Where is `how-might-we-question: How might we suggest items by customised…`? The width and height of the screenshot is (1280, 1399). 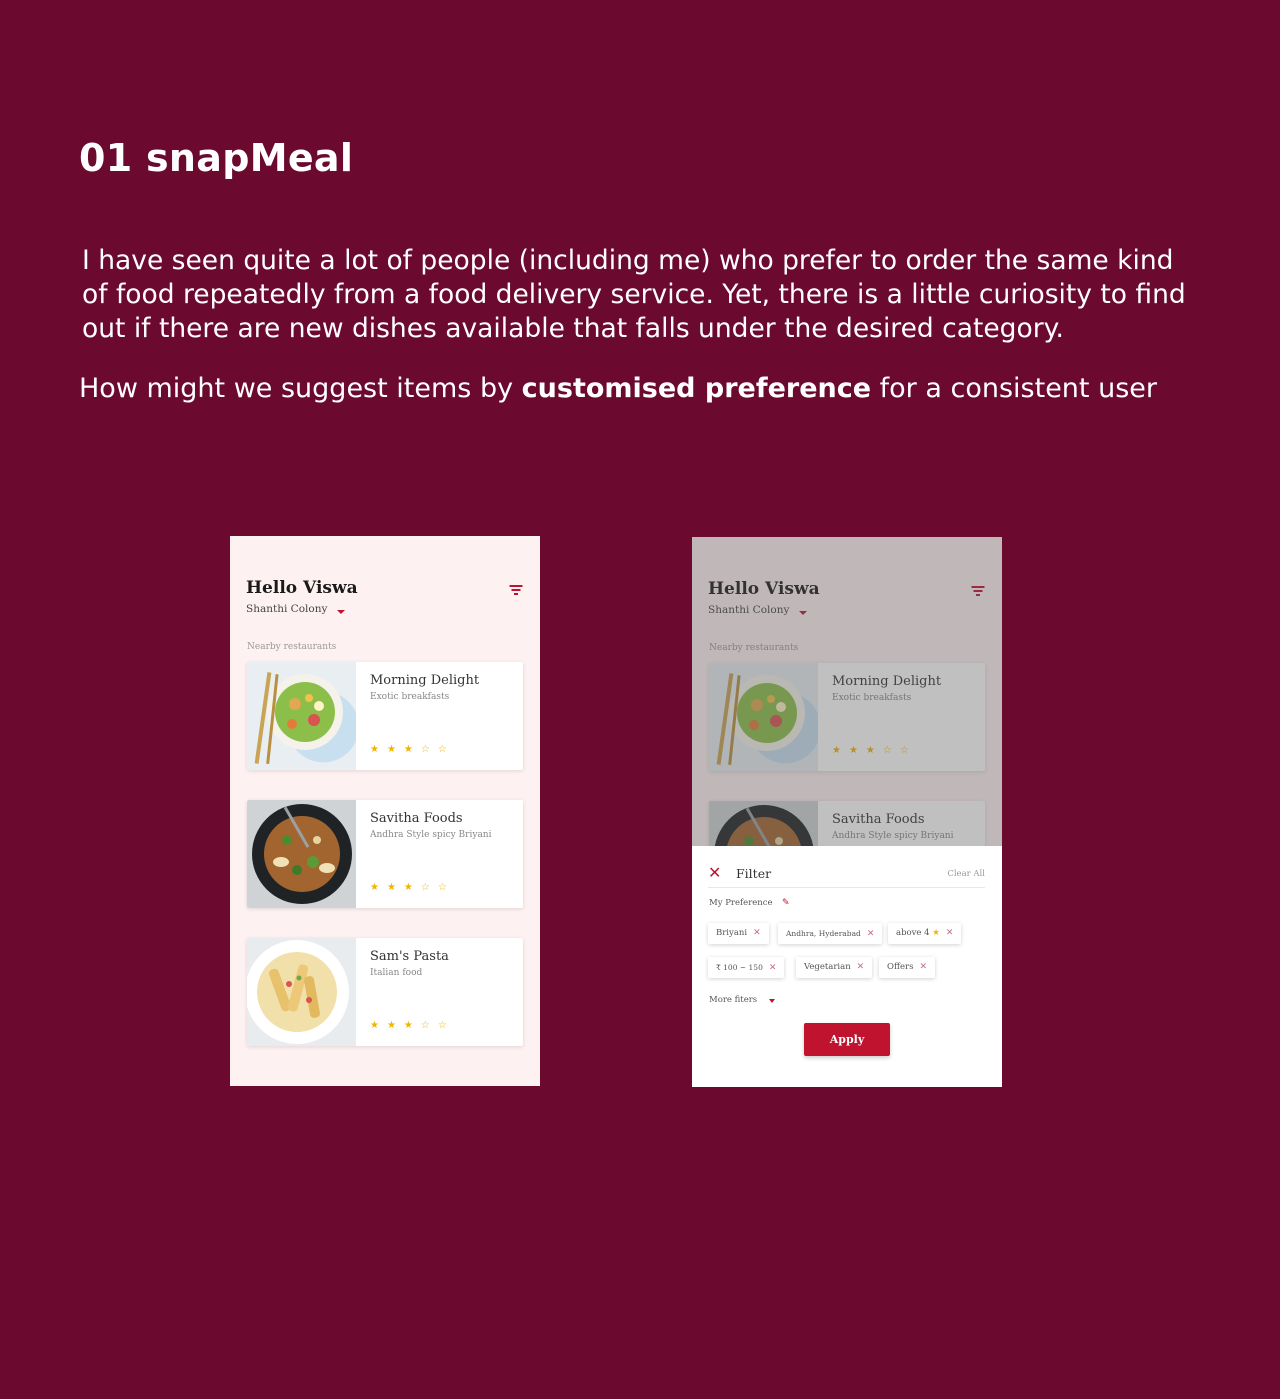 how-might-we-question: How might we suggest items by customised… is located at coordinates (654, 389).